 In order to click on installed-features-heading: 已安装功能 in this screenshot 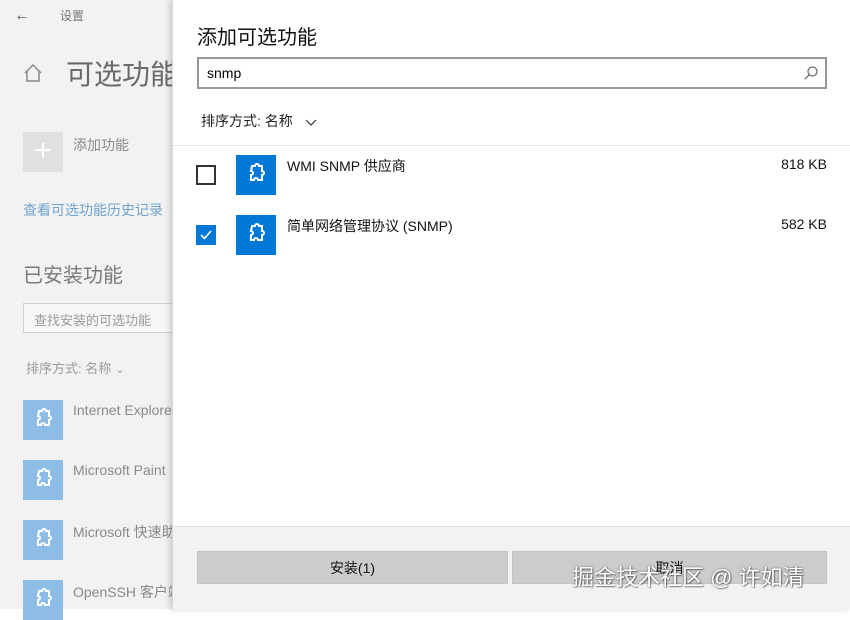, I will do `click(73, 276)`.